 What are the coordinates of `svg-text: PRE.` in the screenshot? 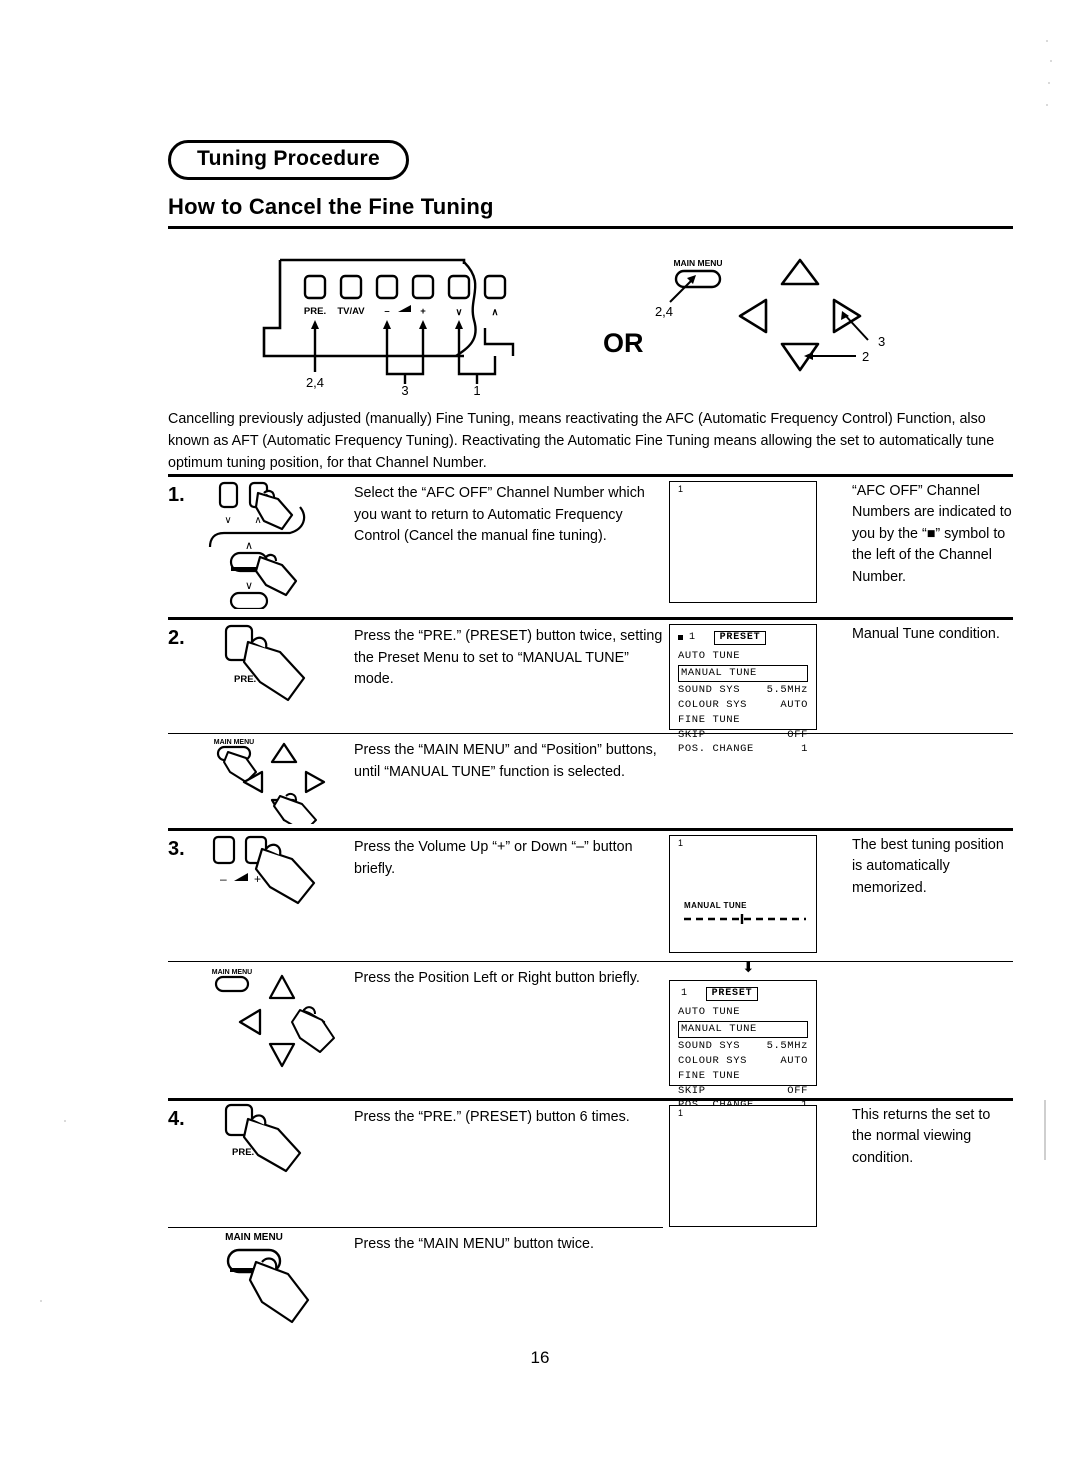 It's located at (315, 311).